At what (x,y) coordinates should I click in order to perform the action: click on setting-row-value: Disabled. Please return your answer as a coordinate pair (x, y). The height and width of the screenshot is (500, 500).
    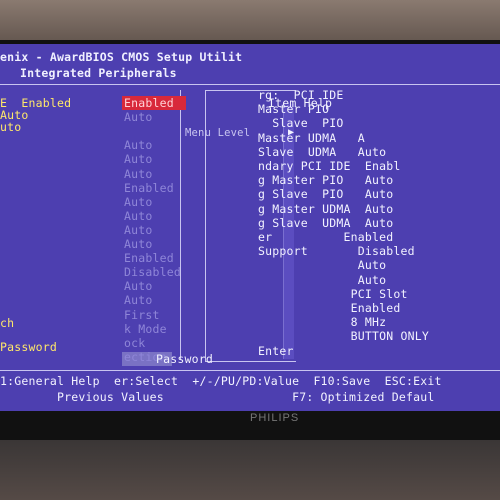
    Looking at the image, I should click on (152, 272).